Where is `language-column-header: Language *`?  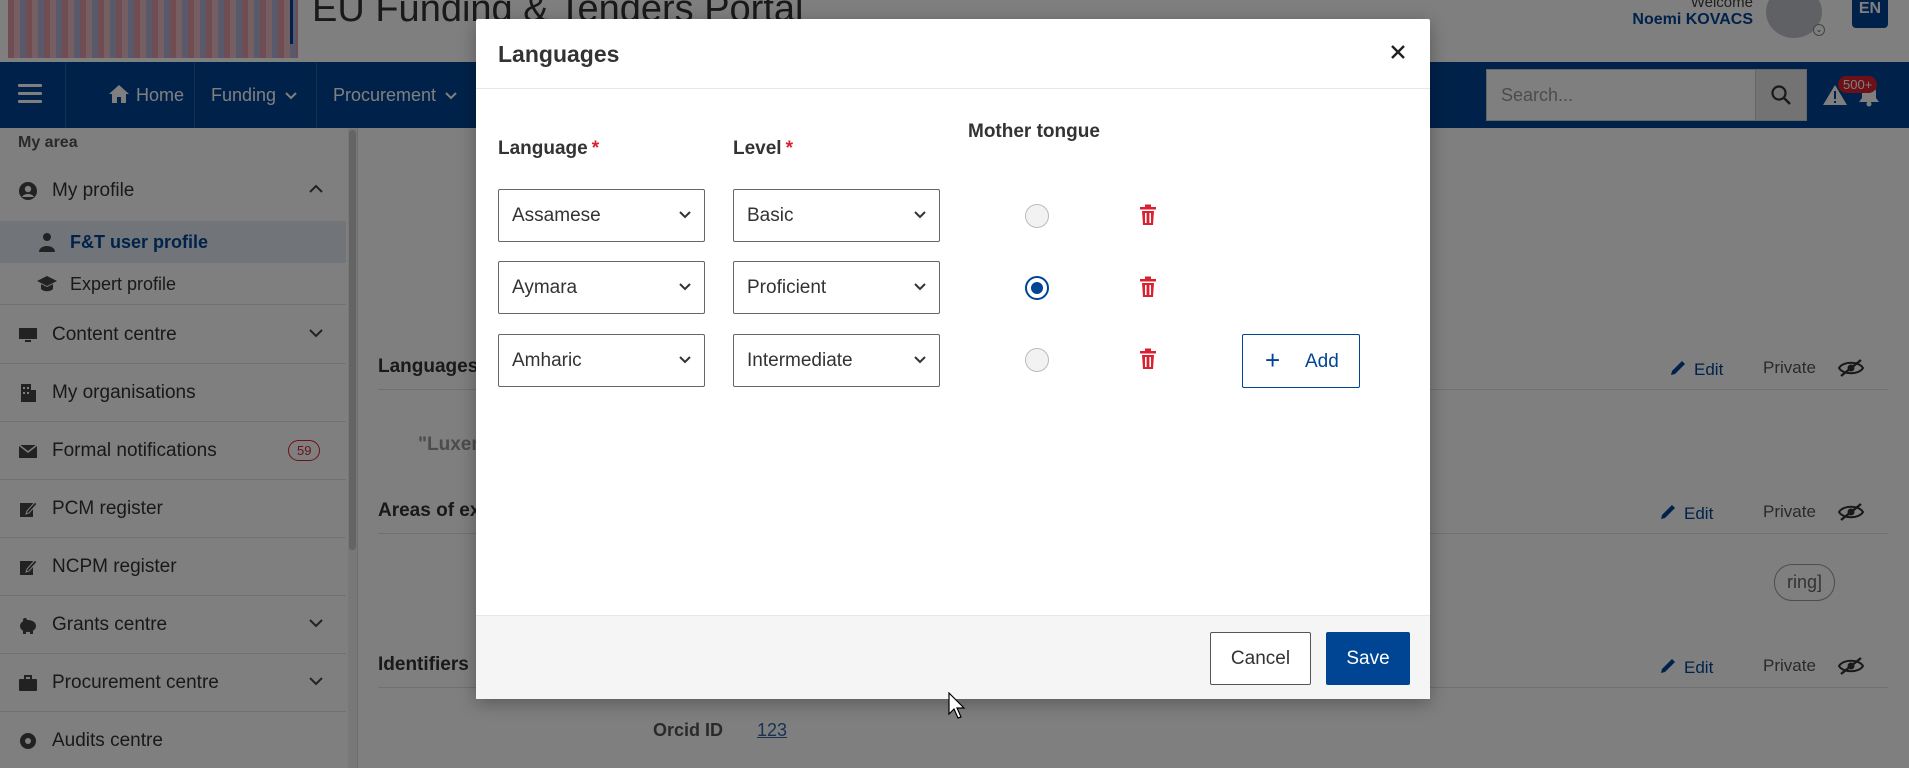
language-column-header: Language * is located at coordinates (548, 149).